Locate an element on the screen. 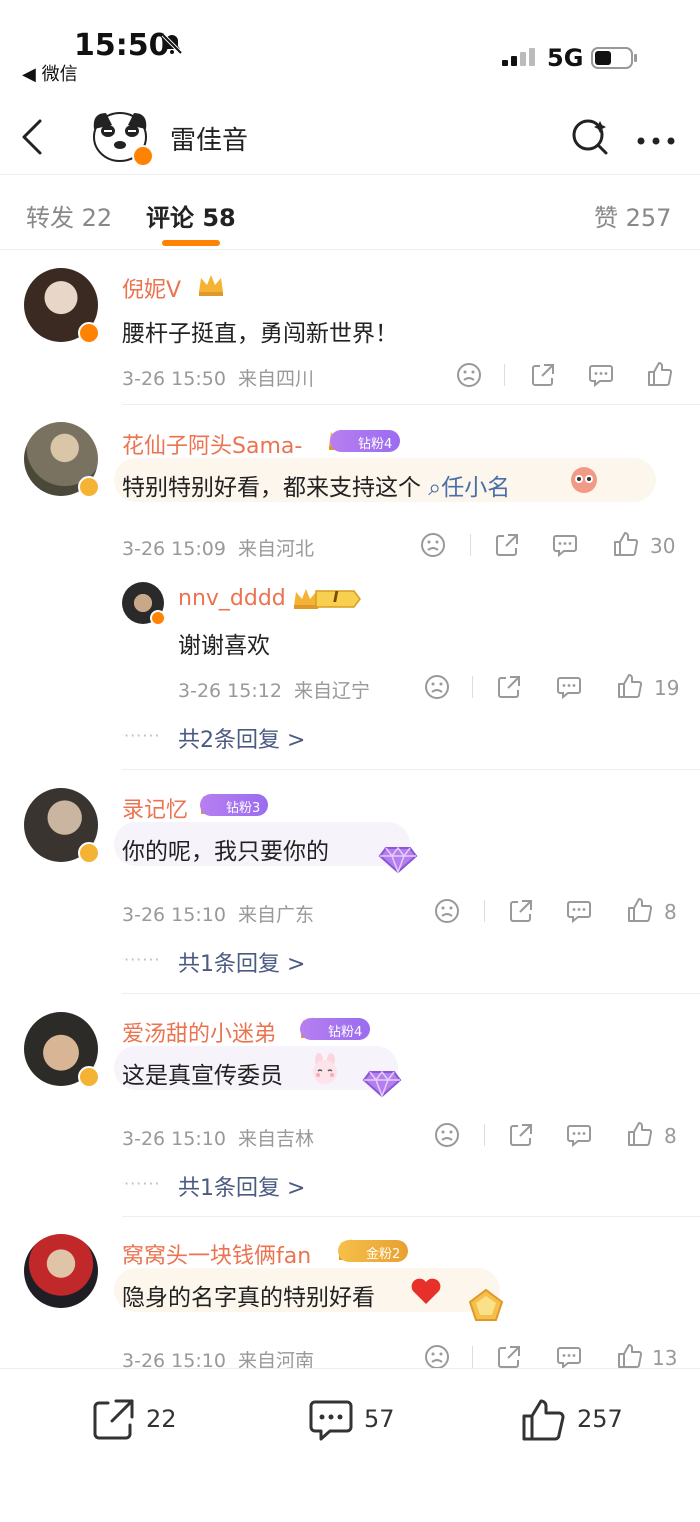  battery-icon is located at coordinates (615, 60).